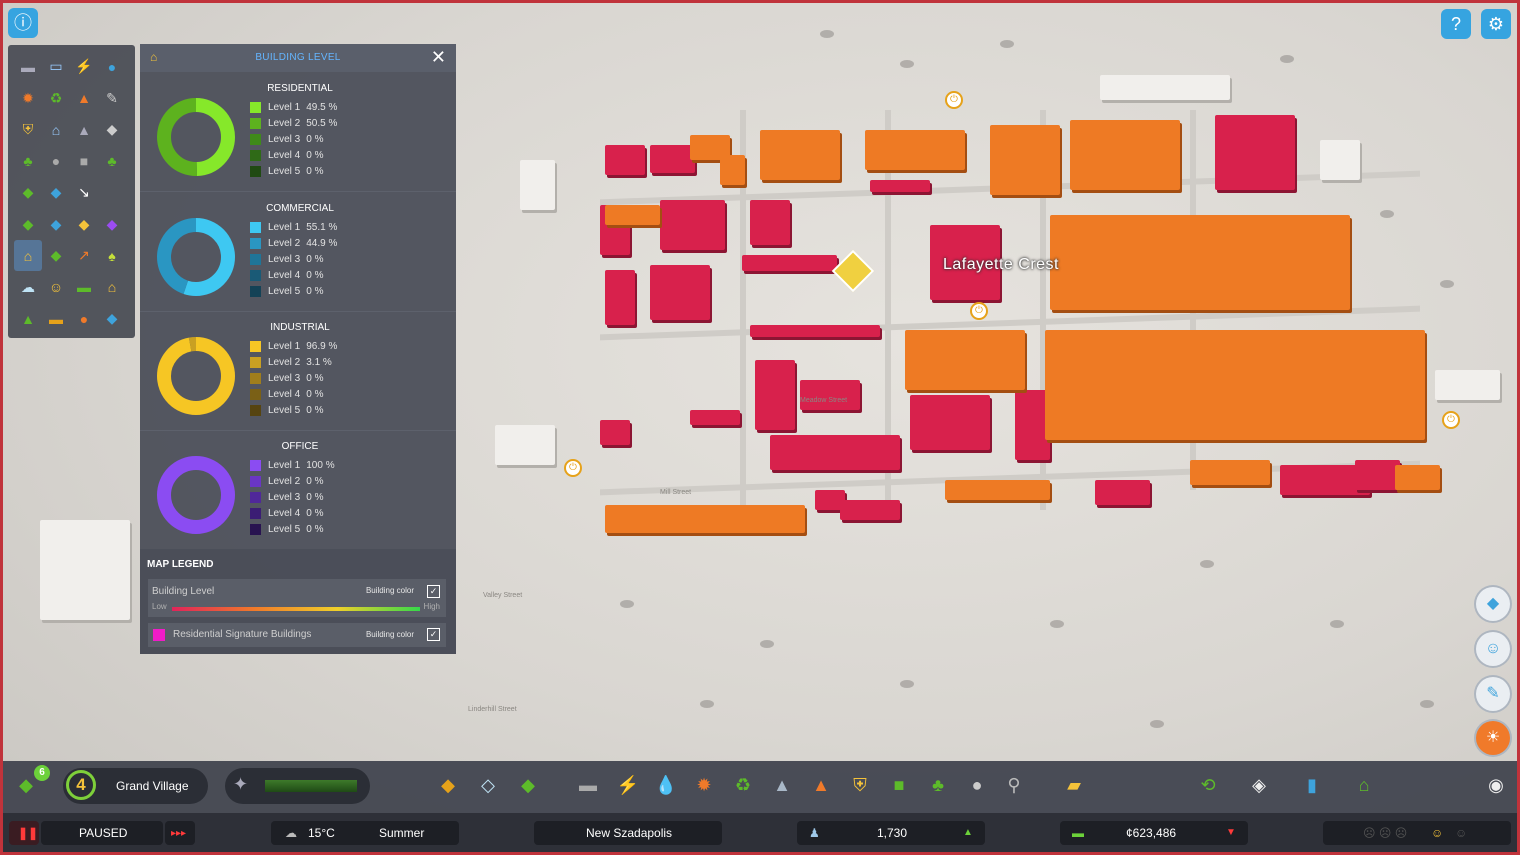 The image size is (1520, 855). I want to click on arrow-icon: ↘, so click(84, 192).